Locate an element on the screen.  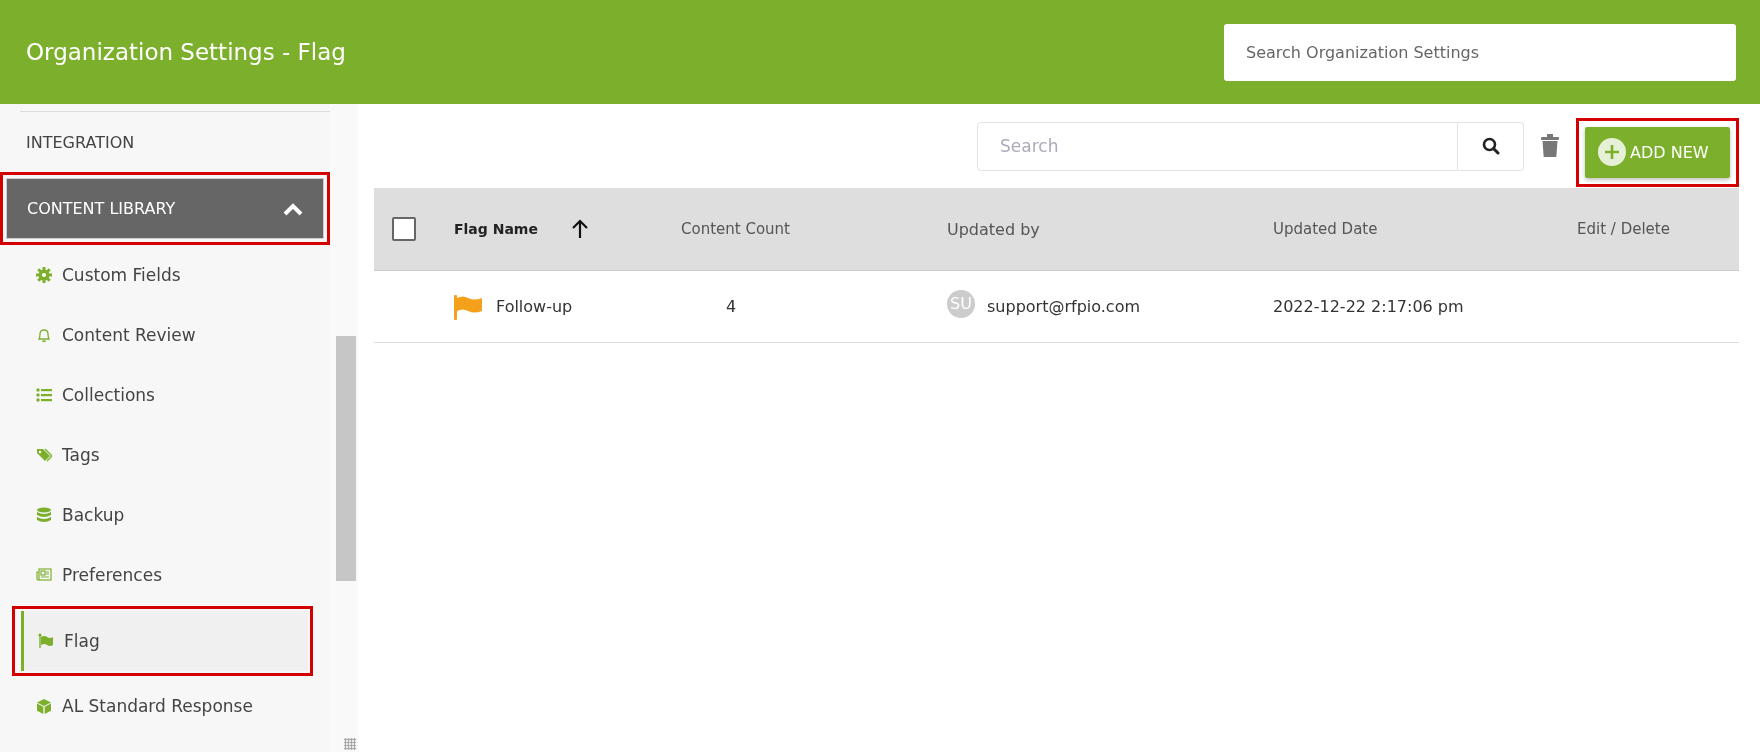
search-icon is located at coordinates (1490, 146).